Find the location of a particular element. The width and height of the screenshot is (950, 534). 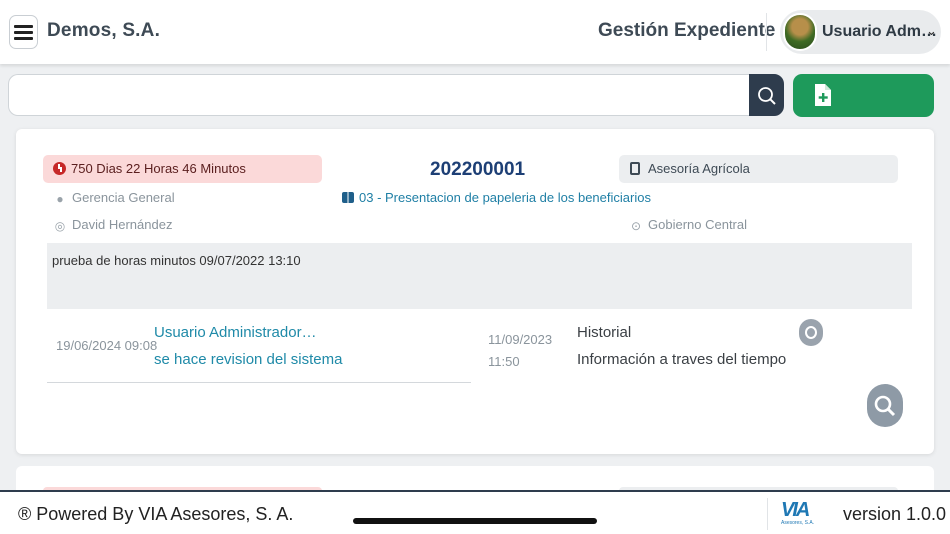

file-plus-icon is located at coordinates (823, 95).